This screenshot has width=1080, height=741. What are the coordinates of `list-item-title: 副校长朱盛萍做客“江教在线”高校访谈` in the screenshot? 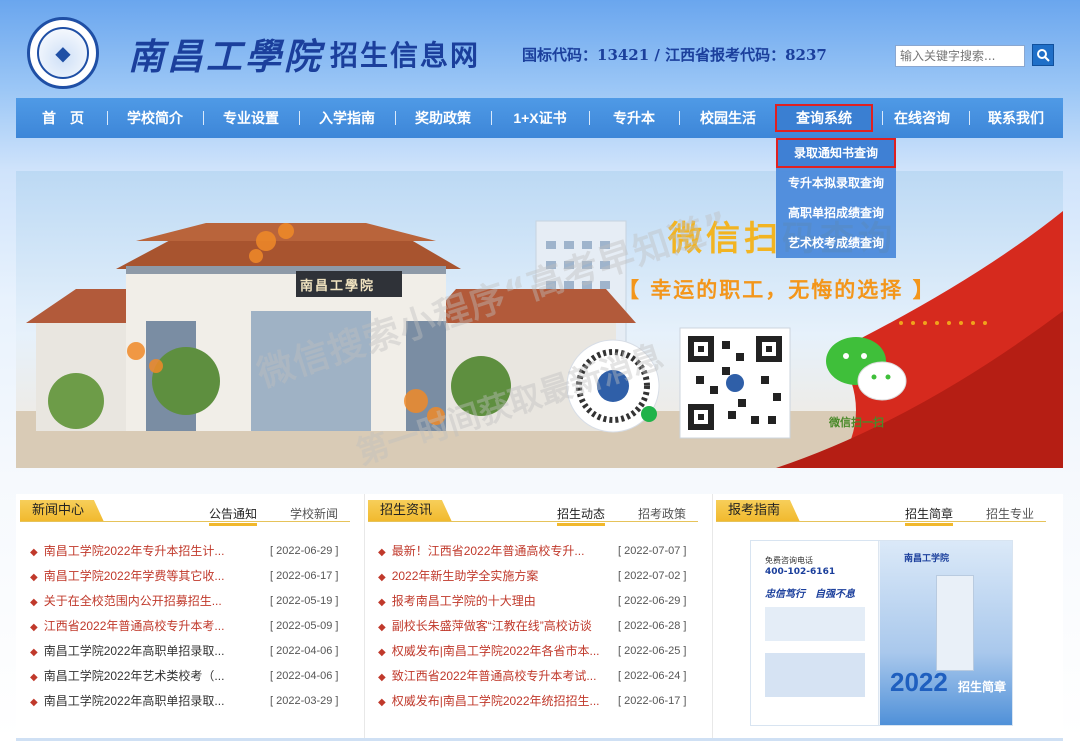 It's located at (492, 626).